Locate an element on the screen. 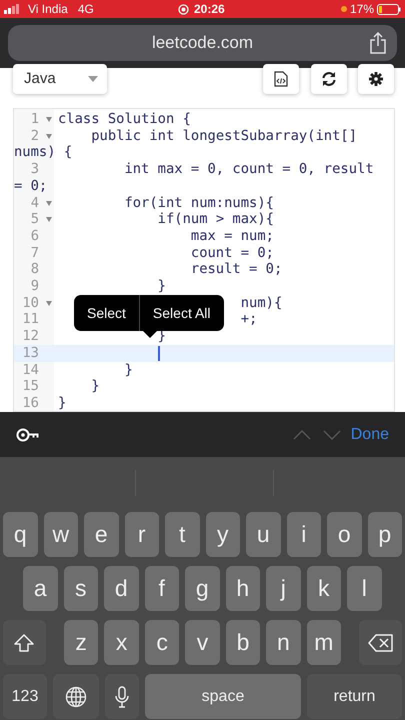 Image resolution: width=405 pixels, height=720 pixels. letter-key: e is located at coordinates (101, 534).